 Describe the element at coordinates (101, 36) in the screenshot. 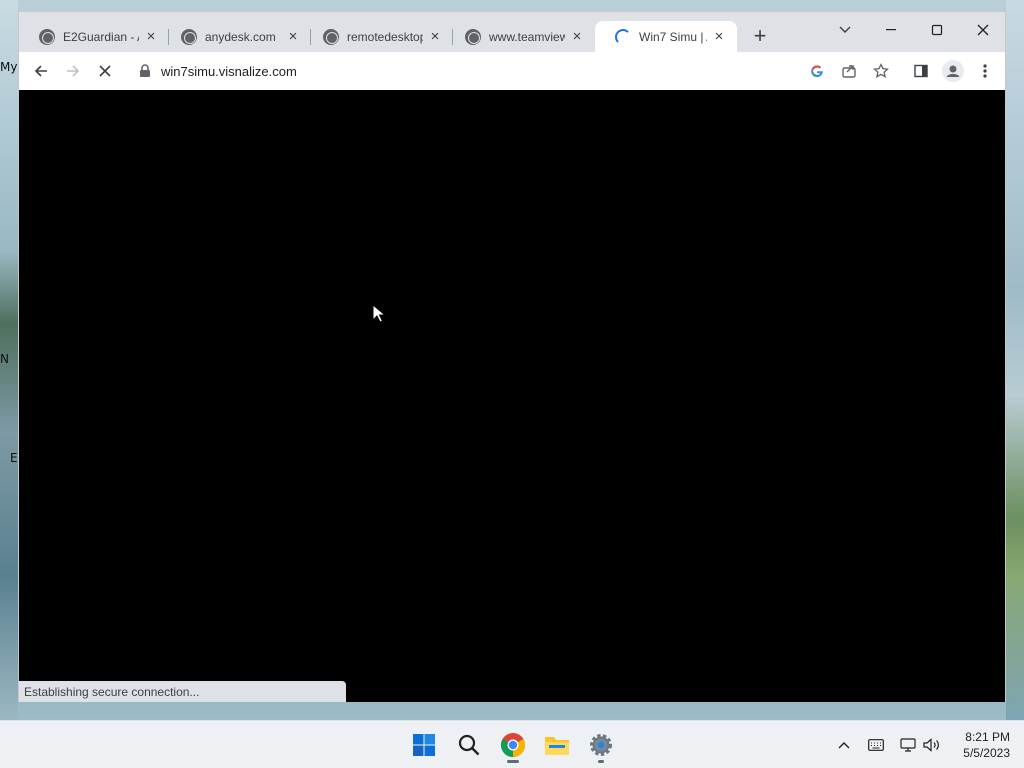

I see `tab-title: E2Guardian - A` at that location.